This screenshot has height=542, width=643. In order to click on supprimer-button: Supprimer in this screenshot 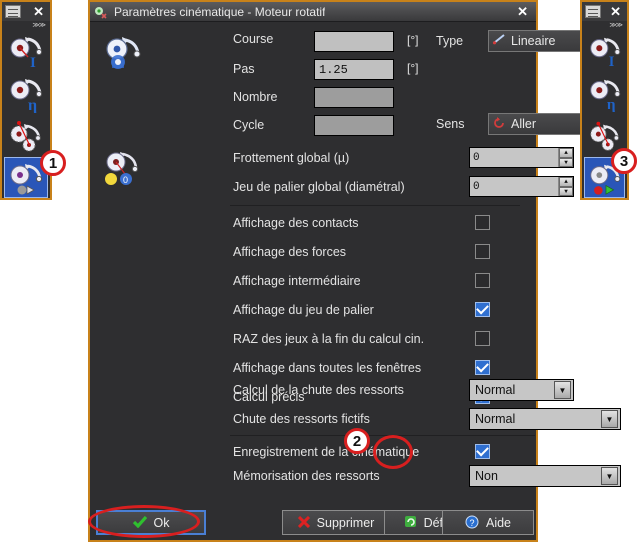, I will do `click(336, 522)`.